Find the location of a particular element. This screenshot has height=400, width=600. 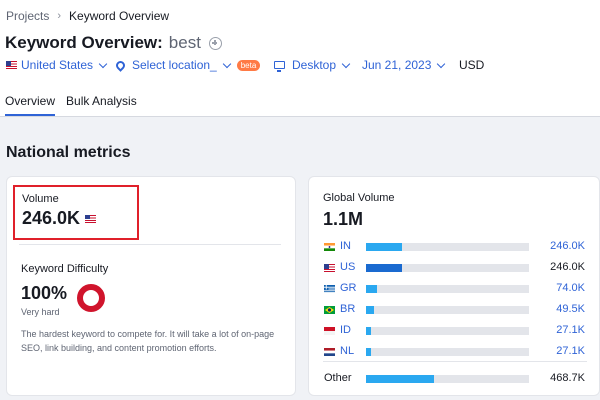

keyword-difficulty-value: 100% is located at coordinates (44, 293).